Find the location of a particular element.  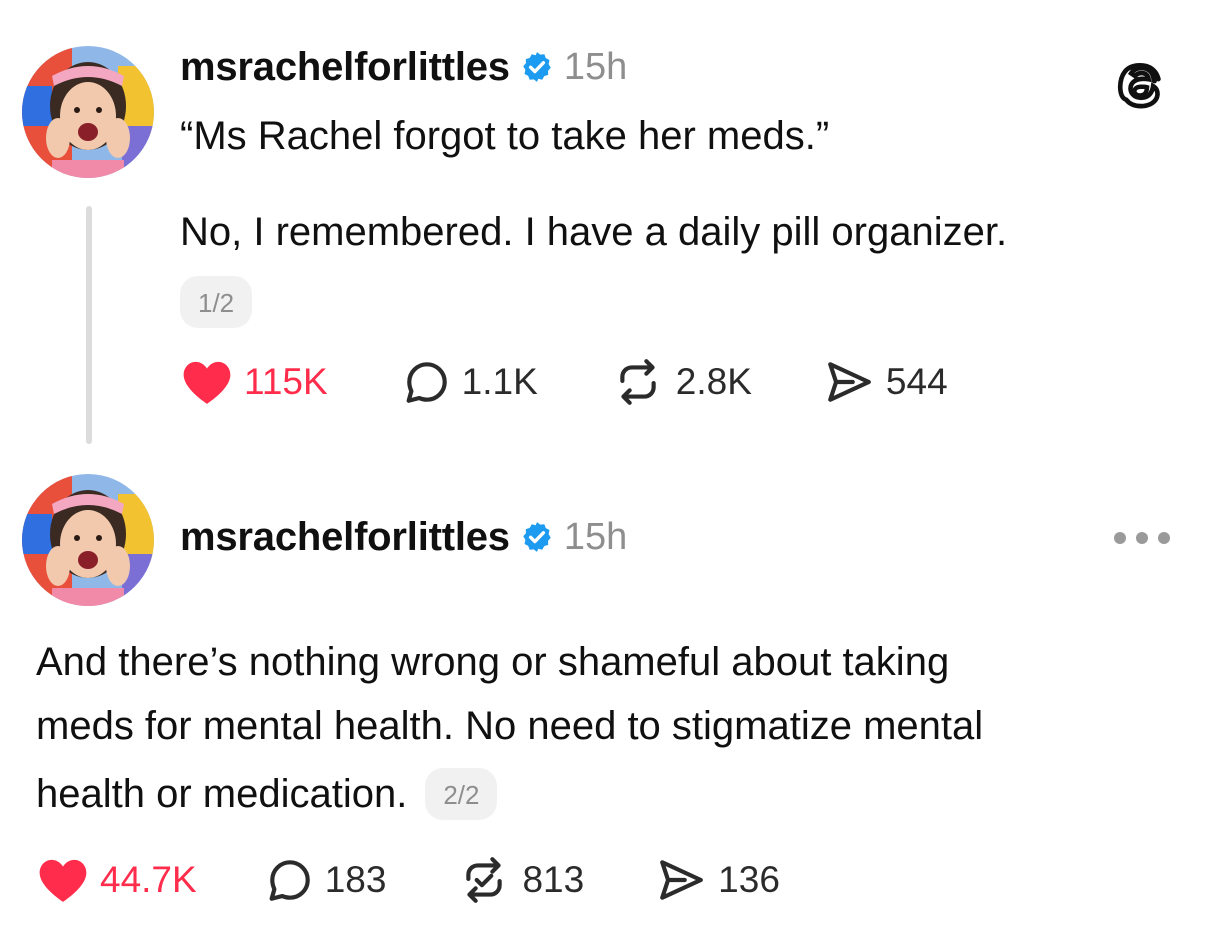

reply-button: 183 is located at coordinates (326, 880).